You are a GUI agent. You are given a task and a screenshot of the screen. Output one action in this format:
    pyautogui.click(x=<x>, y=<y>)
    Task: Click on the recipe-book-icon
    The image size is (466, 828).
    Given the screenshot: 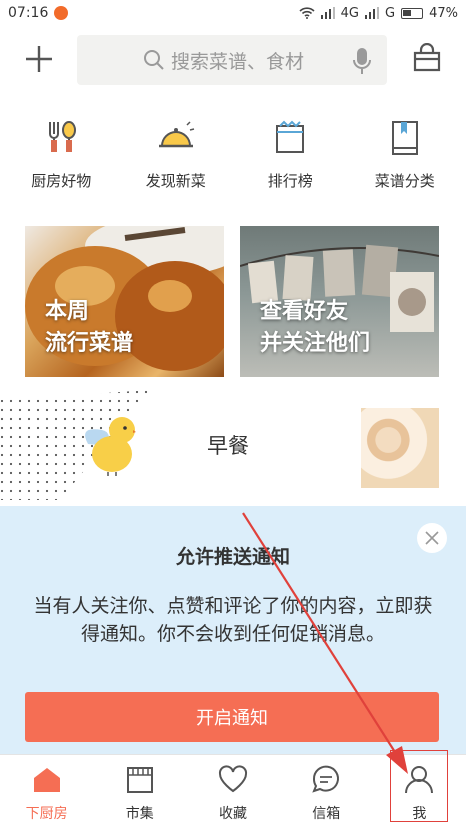 What is the action you would take?
    pyautogui.click(x=404, y=138)
    